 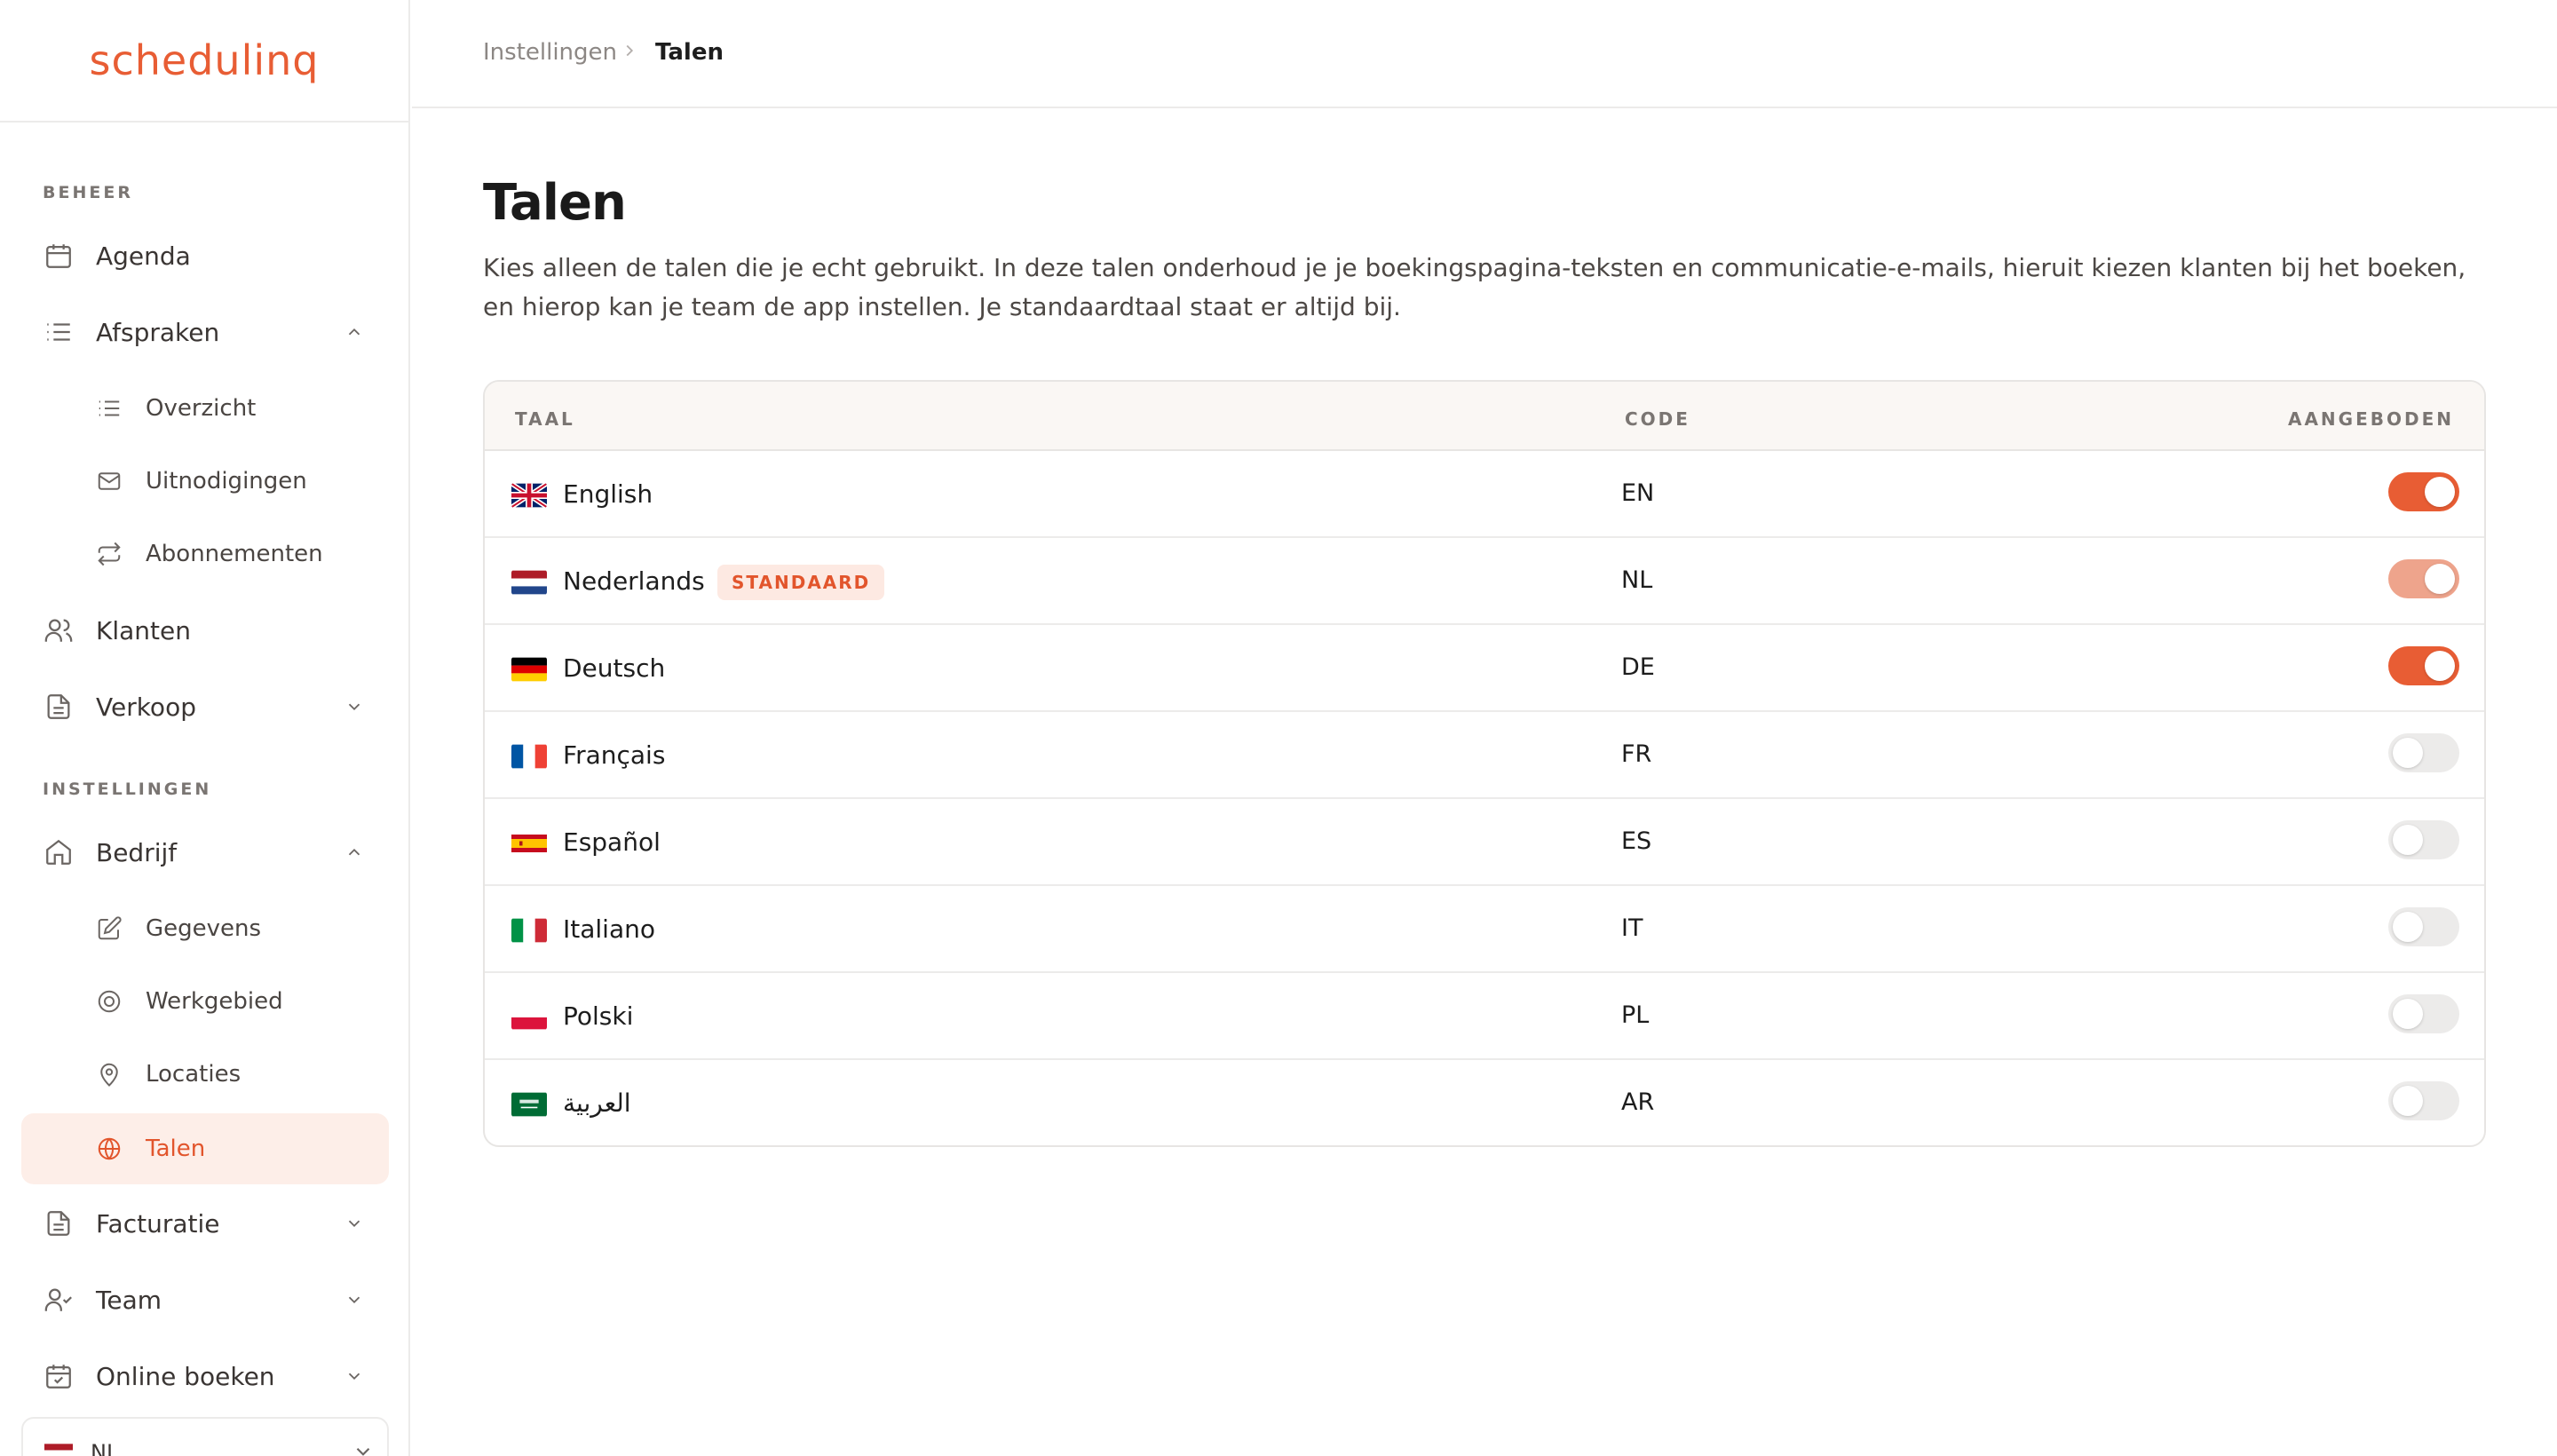 What do you see at coordinates (129, 1300) in the screenshot?
I see `sidebar-item-label: Team` at bounding box center [129, 1300].